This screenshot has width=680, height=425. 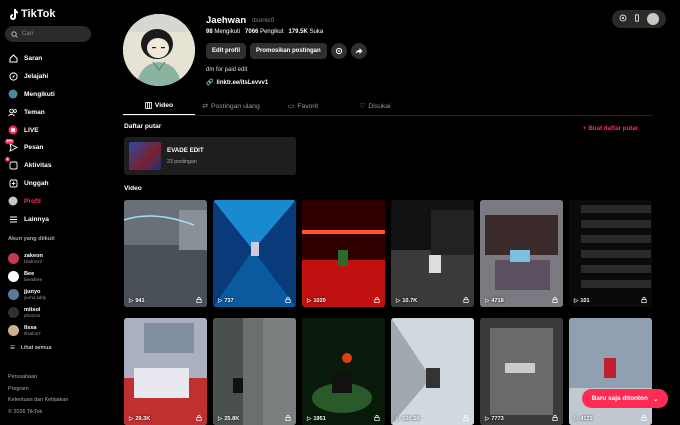 I want to click on followed-account: Ilssa Illsaloo7, so click(x=27, y=330).